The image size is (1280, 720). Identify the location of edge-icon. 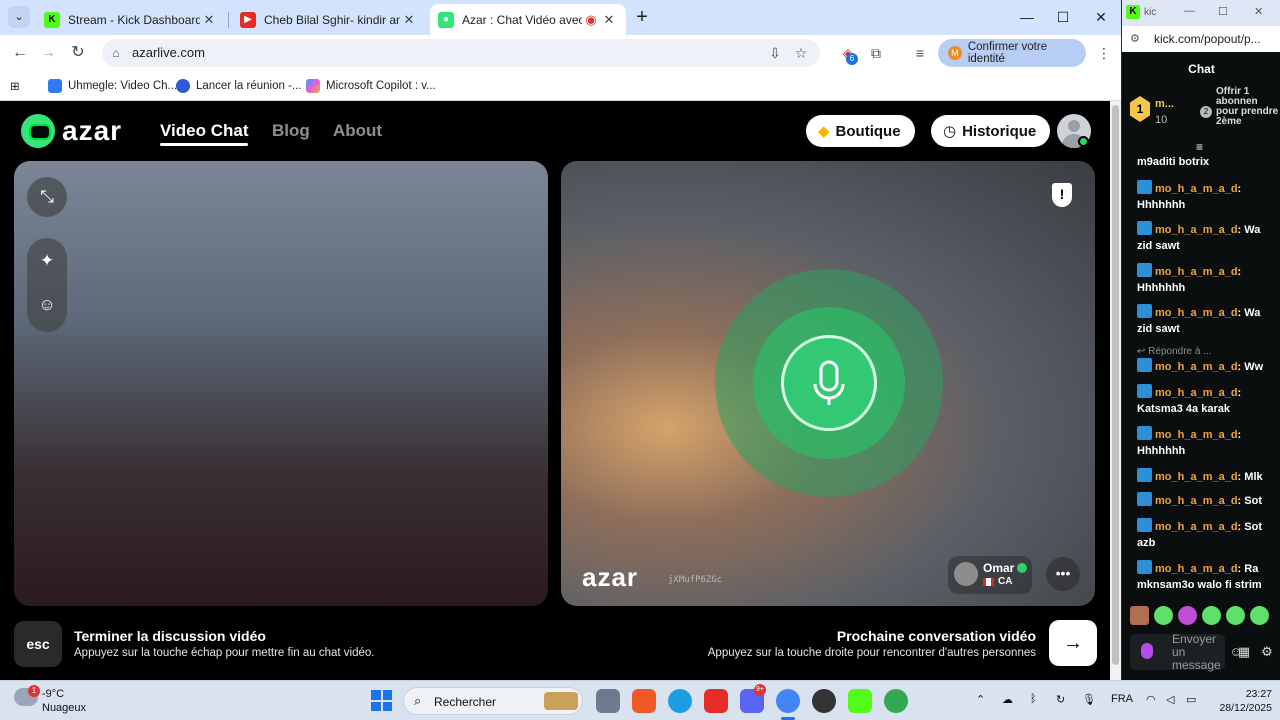
(680, 701).